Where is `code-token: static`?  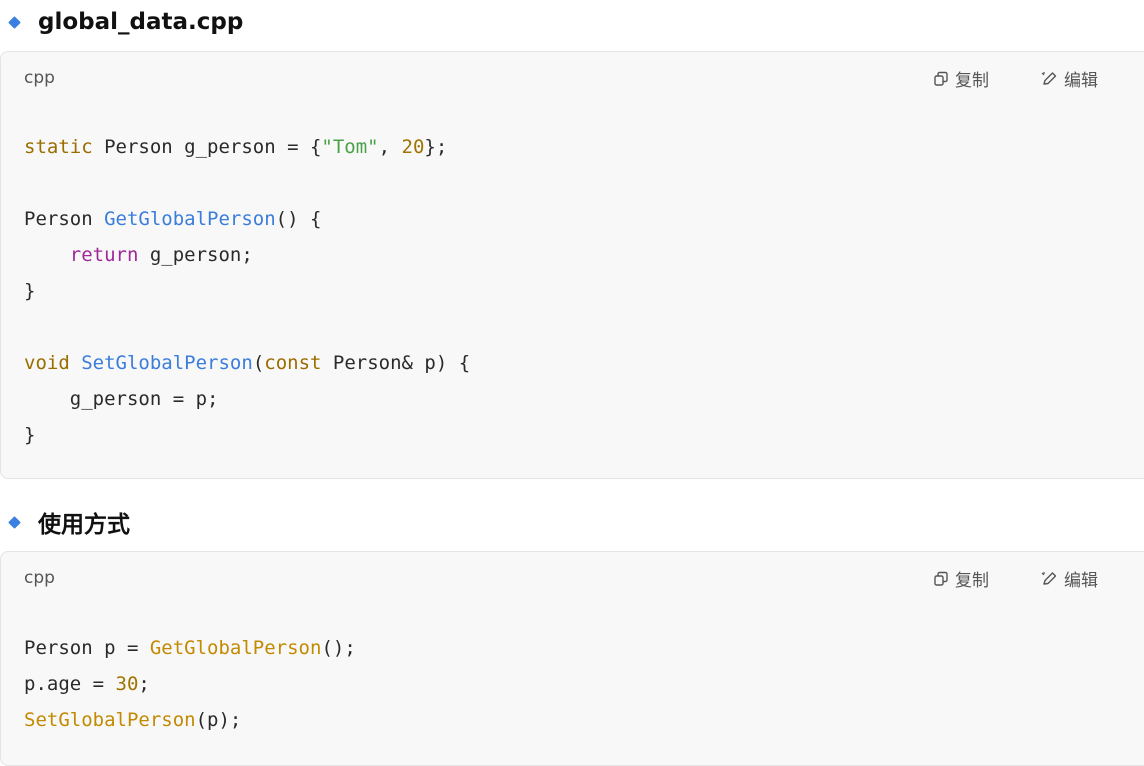
code-token: static is located at coordinates (58, 147).